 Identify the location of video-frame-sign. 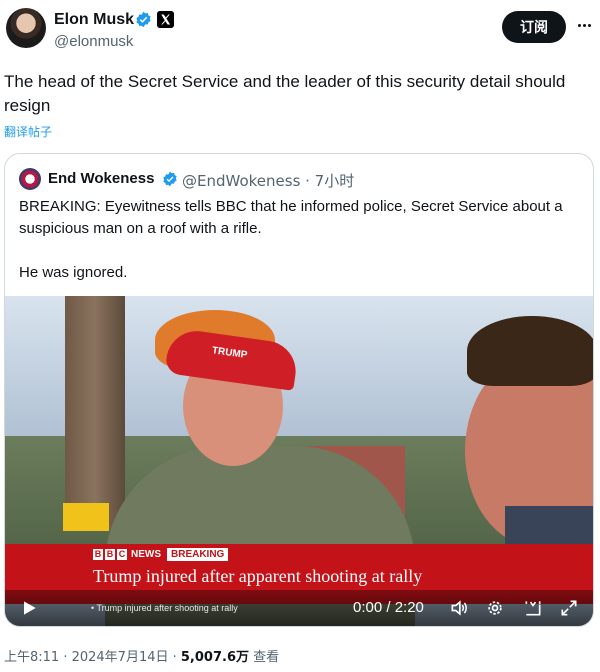
(86, 517).